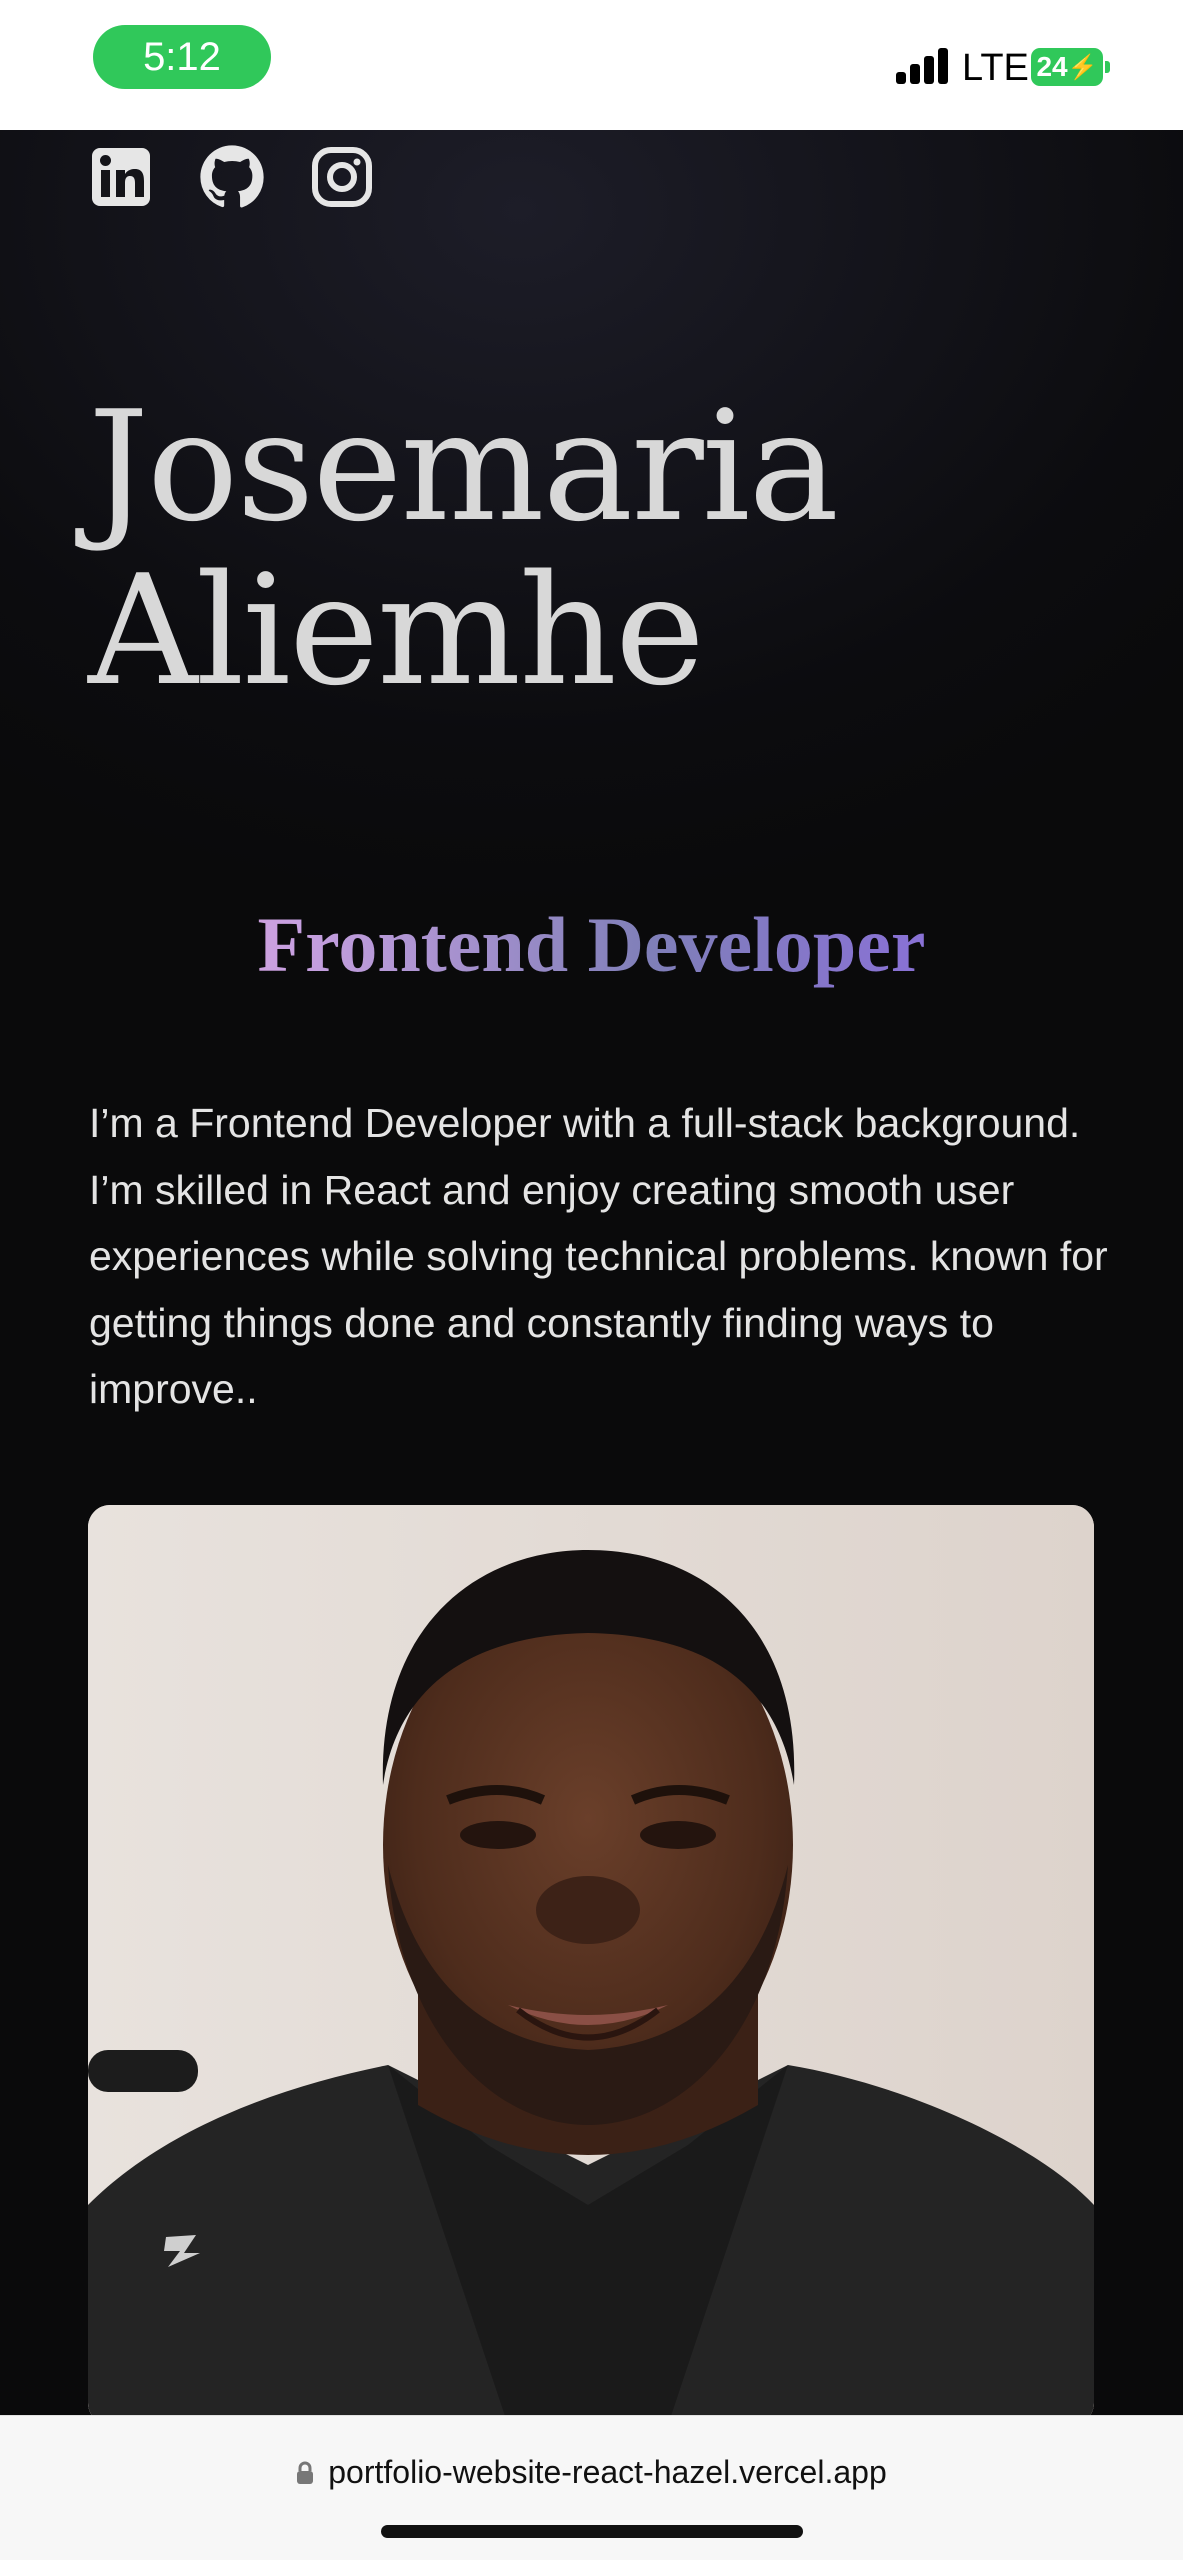 The height and width of the screenshot is (2560, 1183). I want to click on battery-icon: 24 ⚡, so click(1067, 67).